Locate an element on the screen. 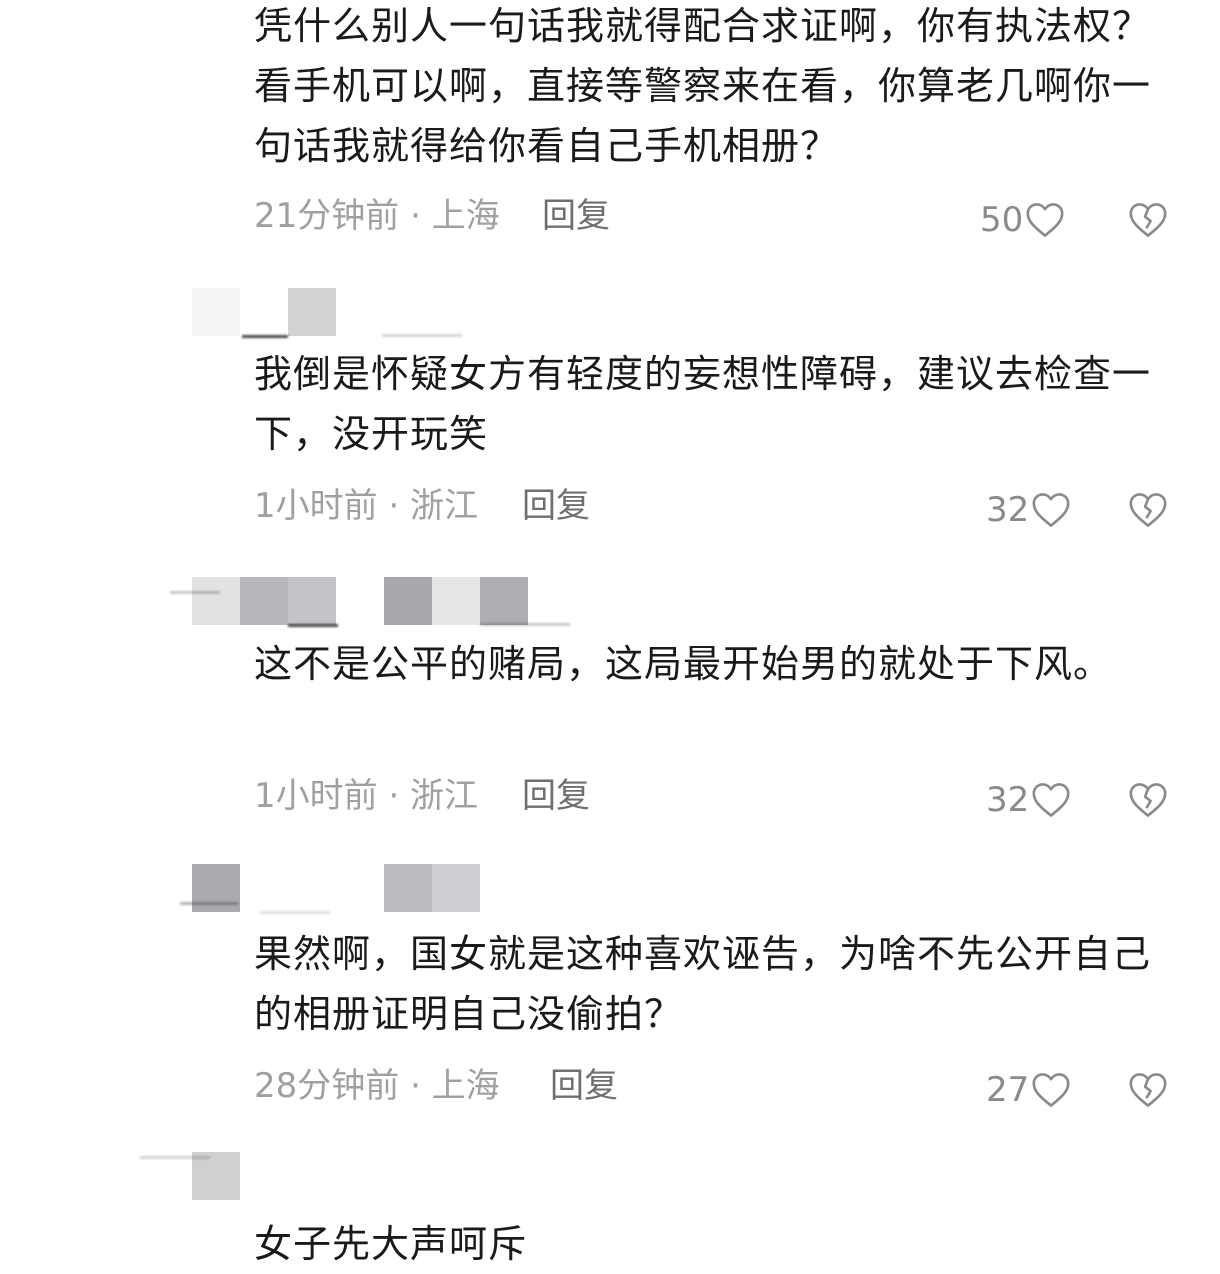  like-button: 50 is located at coordinates (1022, 220).